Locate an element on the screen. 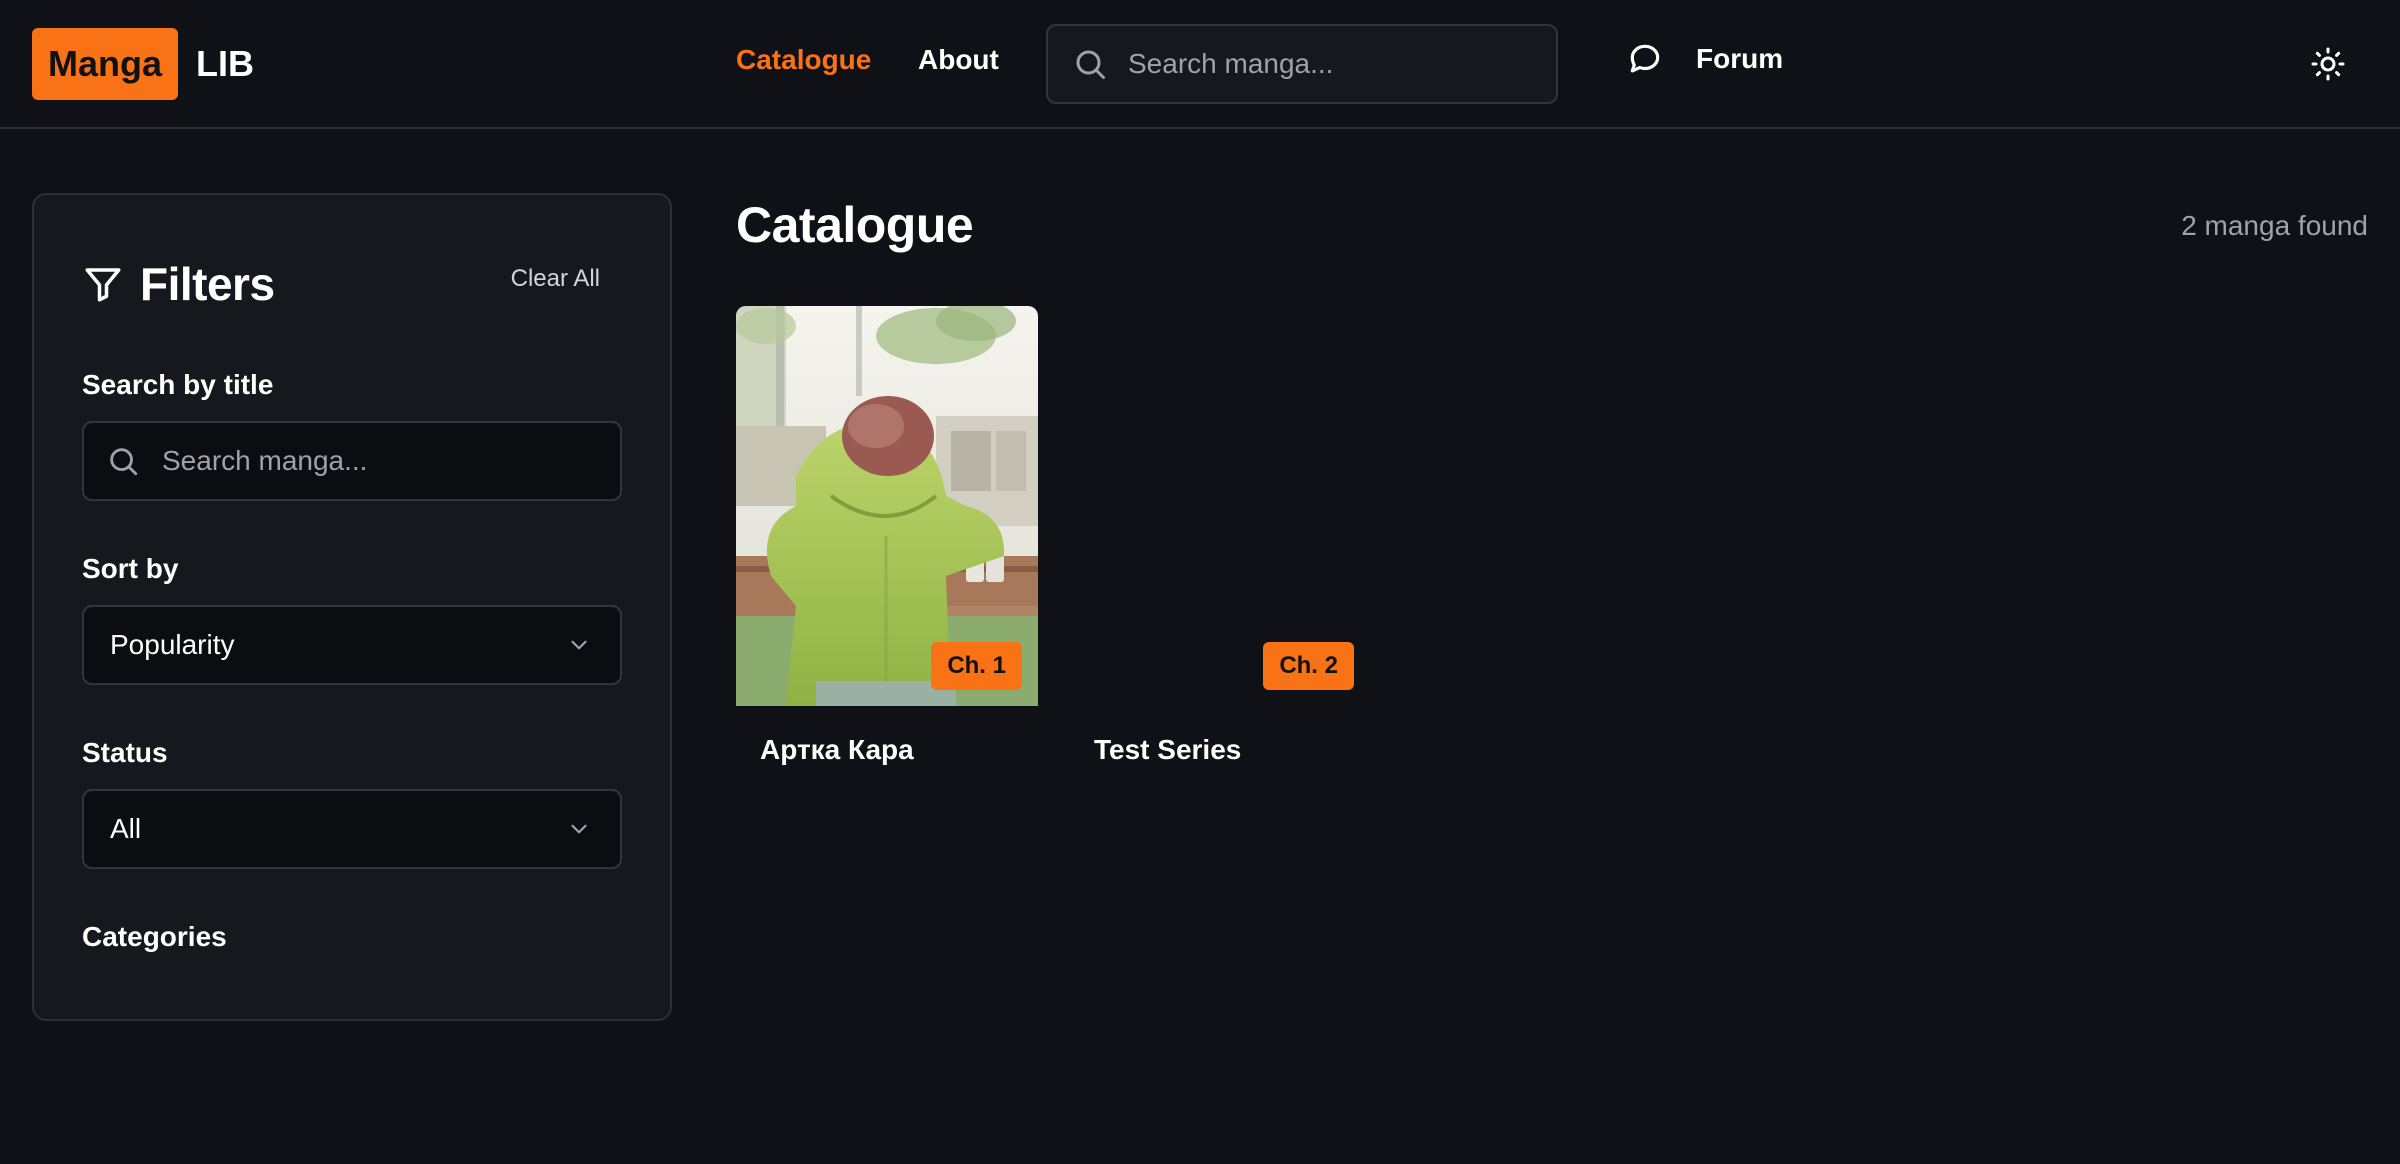 The height and width of the screenshot is (1164, 2400). categories-label: Categories is located at coordinates (154, 936).